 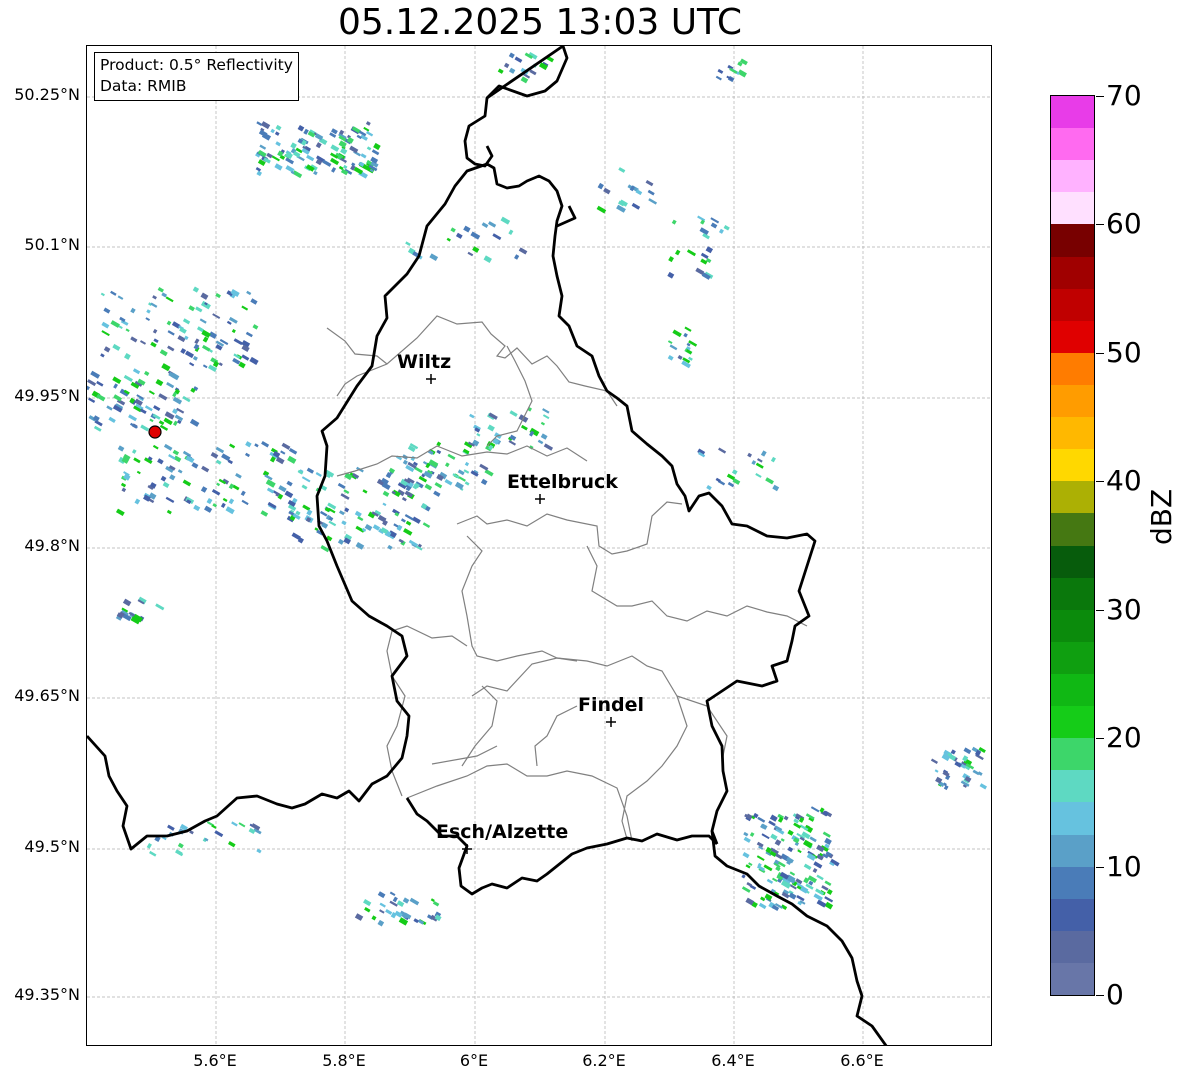 What do you see at coordinates (502, 832) in the screenshot?
I see `city-label-esch-alzette: Esch/Alzette` at bounding box center [502, 832].